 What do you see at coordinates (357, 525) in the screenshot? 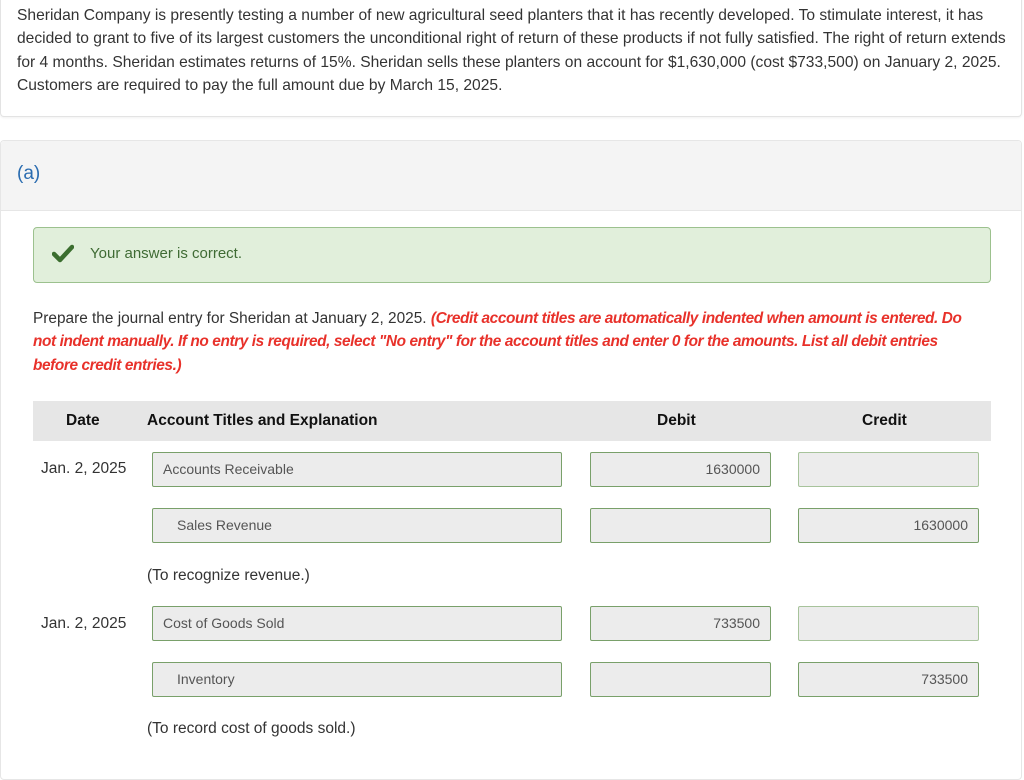
I see `account-title-field: Sales Revenue` at bounding box center [357, 525].